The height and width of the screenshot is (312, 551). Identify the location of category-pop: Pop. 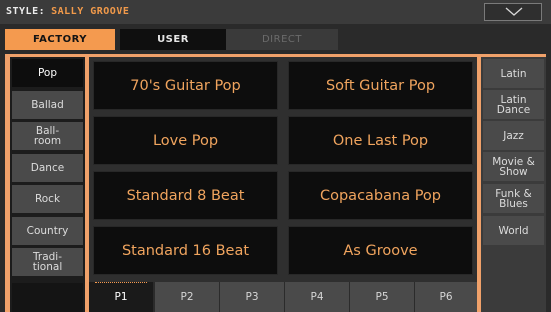
(47, 73).